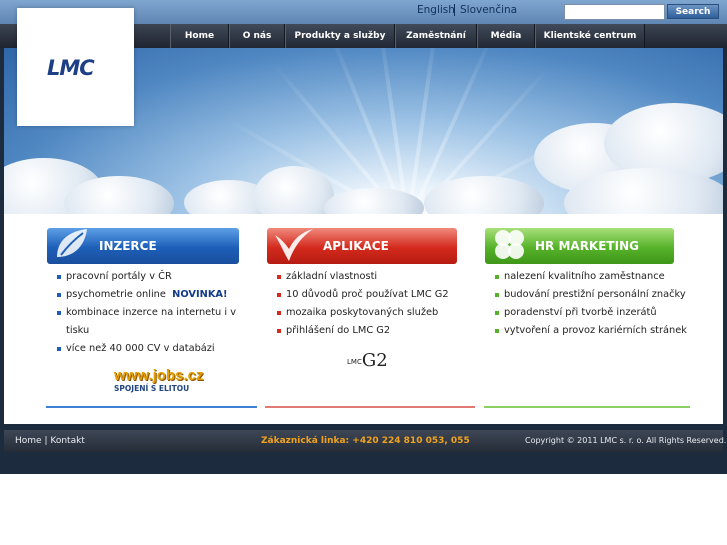  Describe the element at coordinates (200, 294) in the screenshot. I see `novinka-badge: NOVINKA!` at that location.